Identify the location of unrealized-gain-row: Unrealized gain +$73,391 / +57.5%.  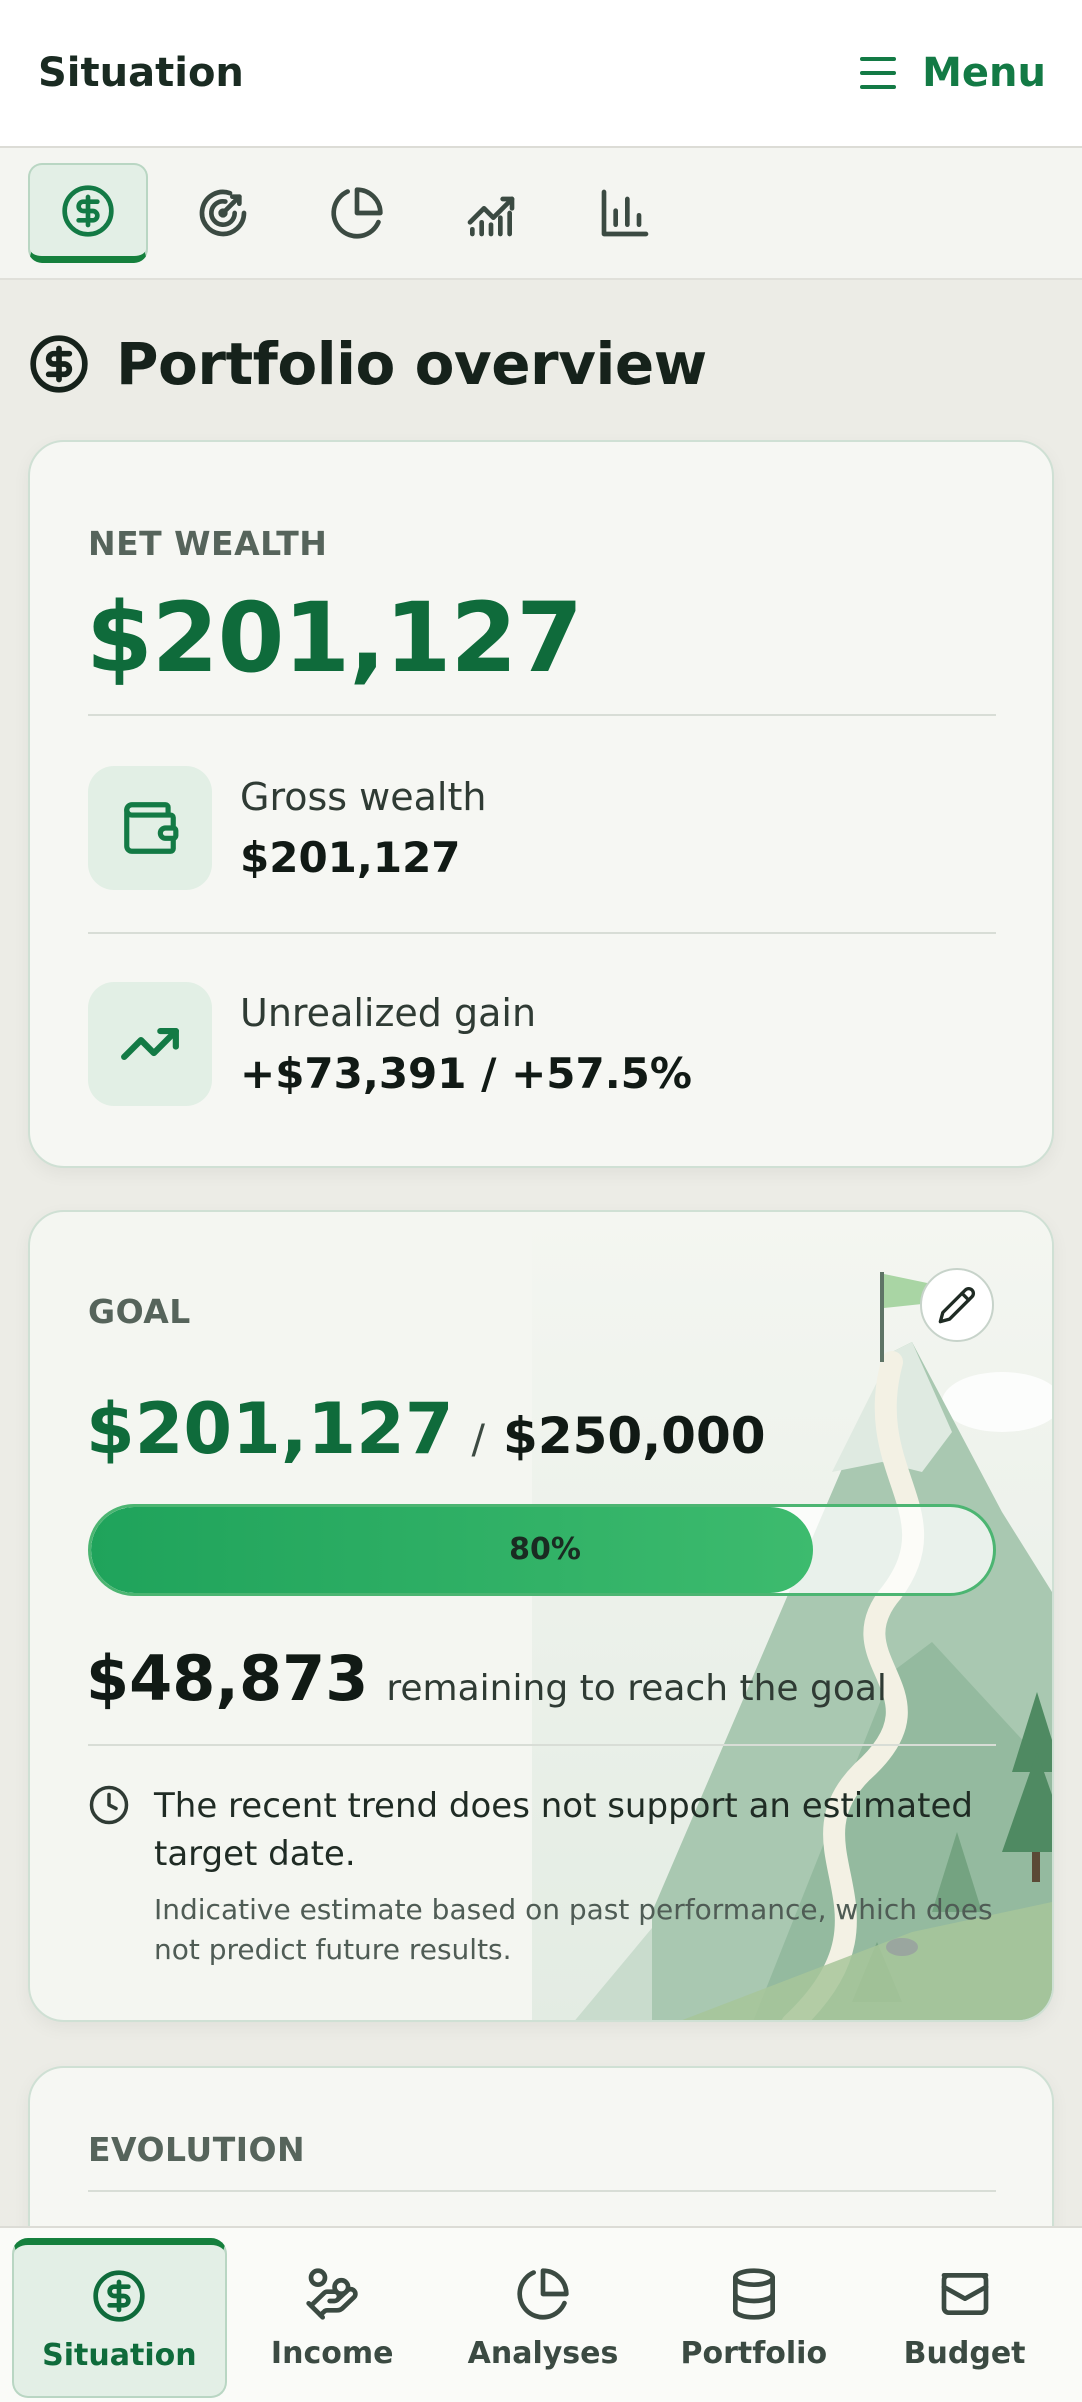
(390, 1044).